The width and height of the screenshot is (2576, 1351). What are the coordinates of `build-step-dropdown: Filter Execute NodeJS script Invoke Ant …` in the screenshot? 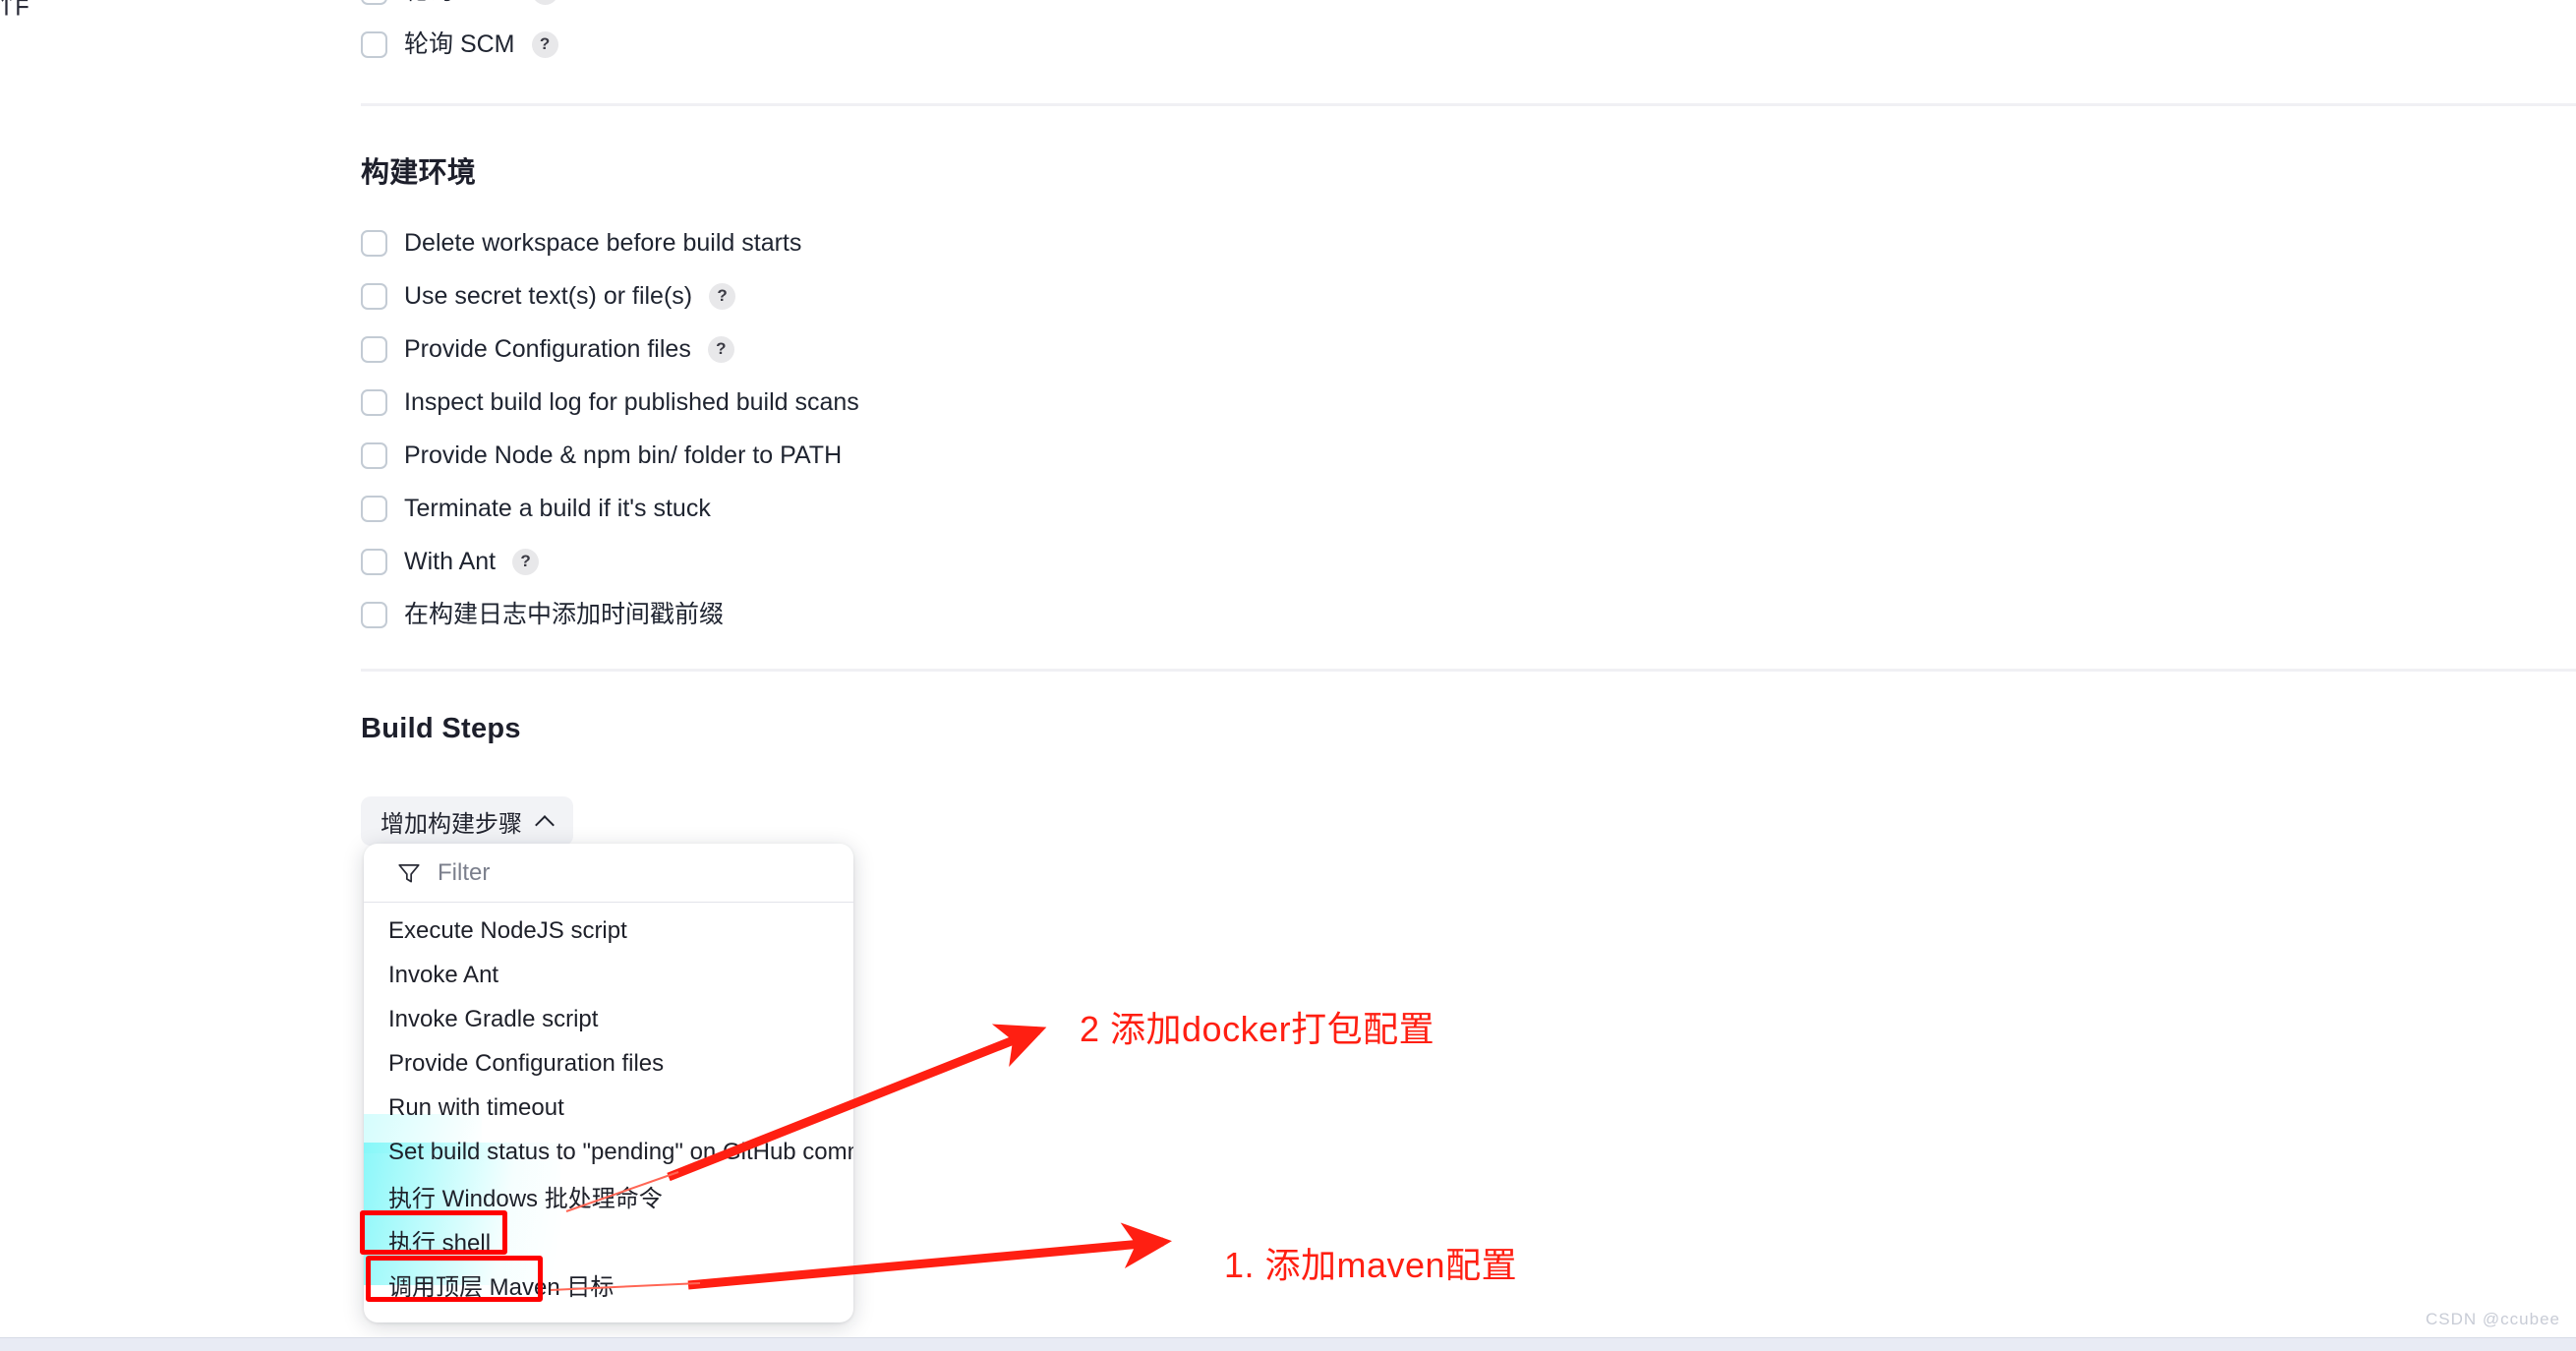 It's located at (608, 1083).